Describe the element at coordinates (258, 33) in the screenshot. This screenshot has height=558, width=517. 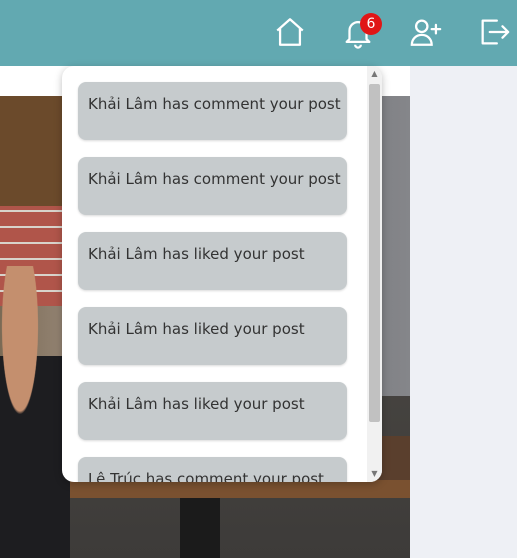
I see `top-navbar: 6` at that location.